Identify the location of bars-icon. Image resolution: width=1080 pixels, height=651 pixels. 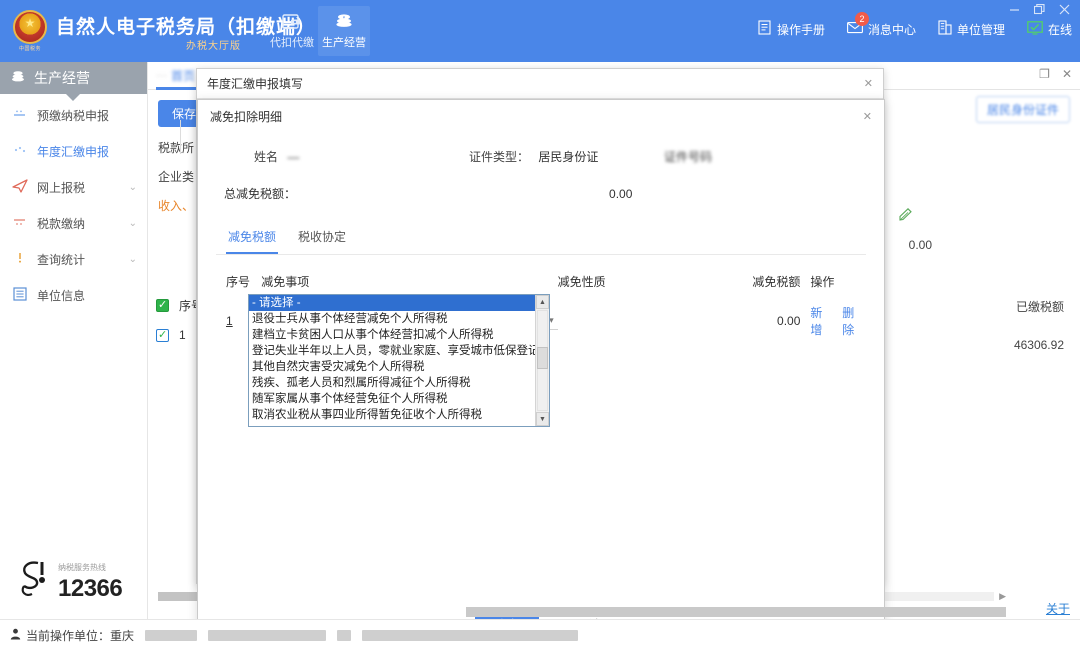
(20, 223).